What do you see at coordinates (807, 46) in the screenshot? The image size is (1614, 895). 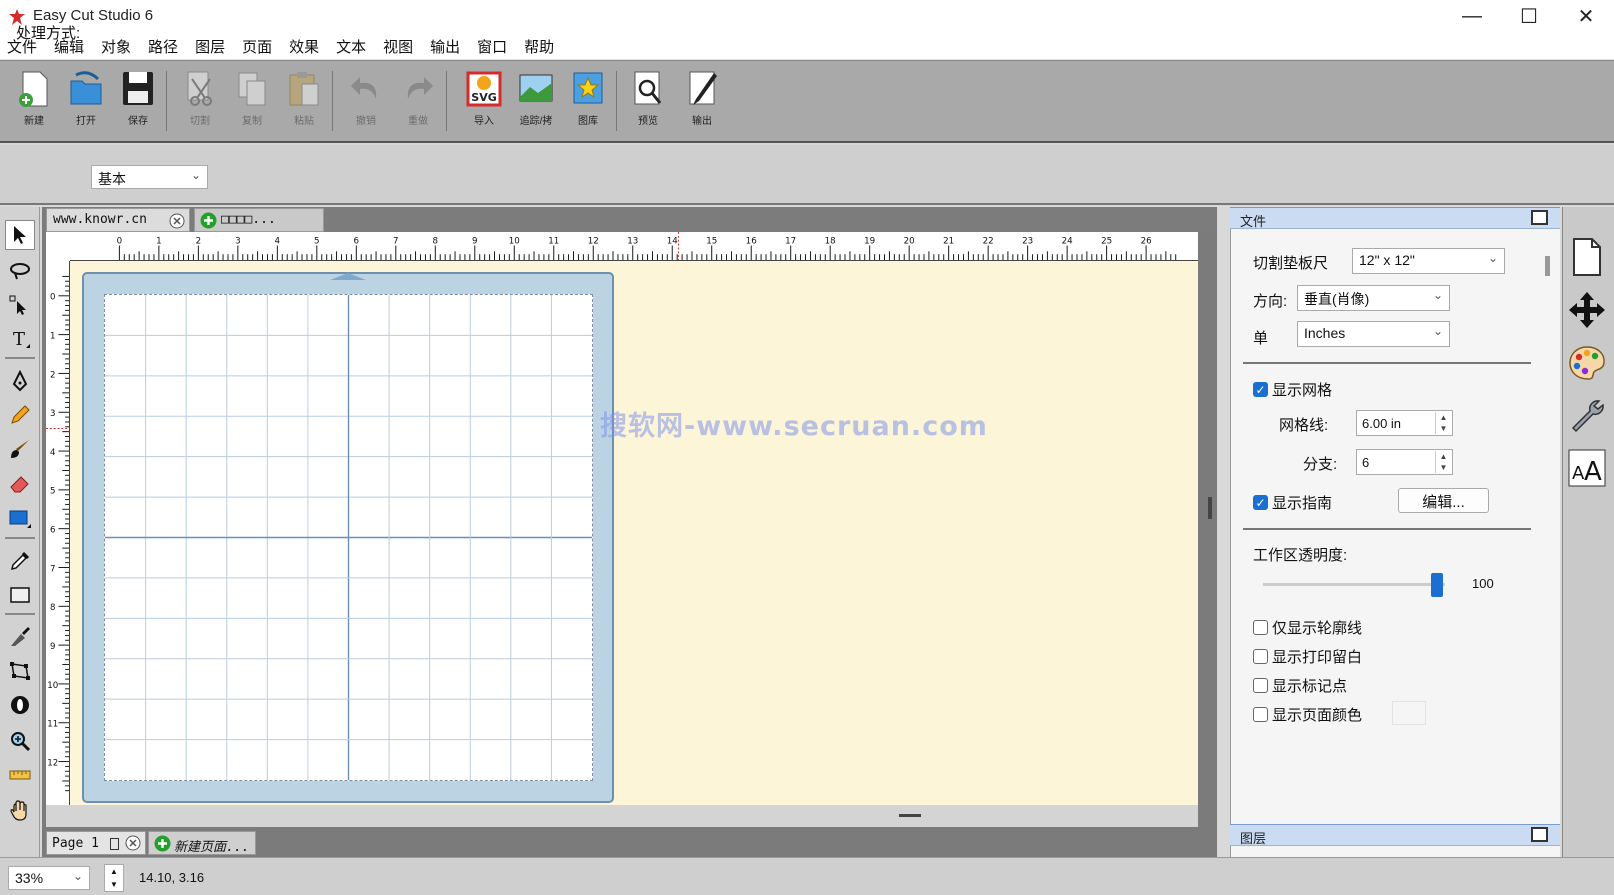 I see `menu-bar: 文件 编辑 对象 路径 图层 页面 效果 文本 视图 输出 窗口 帮助` at bounding box center [807, 46].